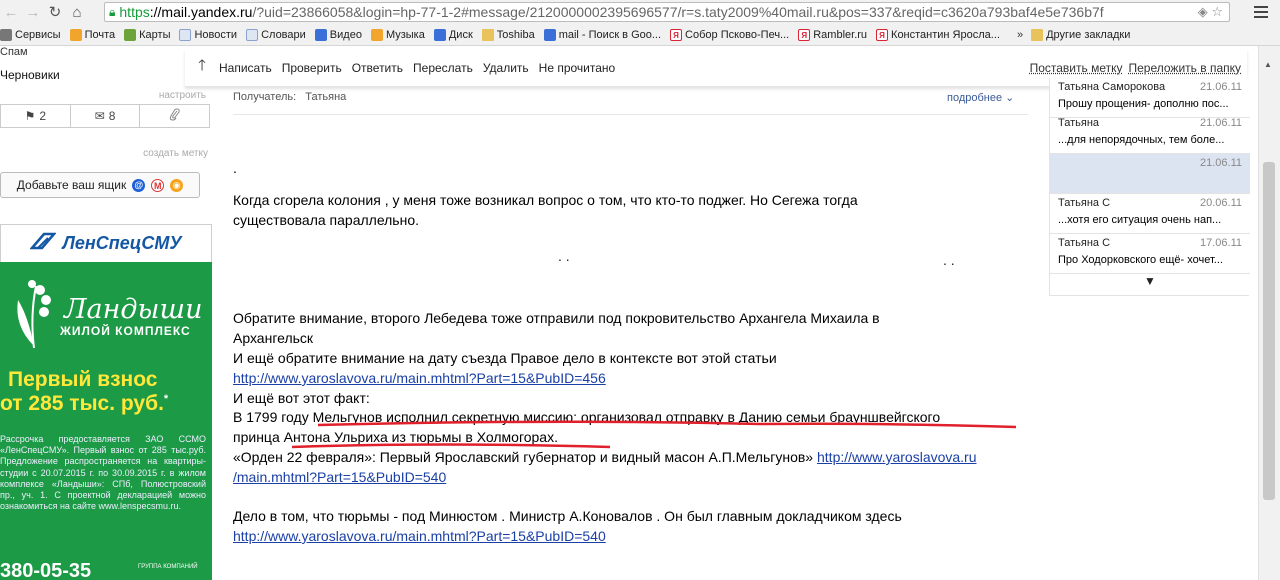 The image size is (1280, 580). Describe the element at coordinates (1112, 87) in the screenshot. I see `thread-sender: Татьяна Саморокова` at that location.